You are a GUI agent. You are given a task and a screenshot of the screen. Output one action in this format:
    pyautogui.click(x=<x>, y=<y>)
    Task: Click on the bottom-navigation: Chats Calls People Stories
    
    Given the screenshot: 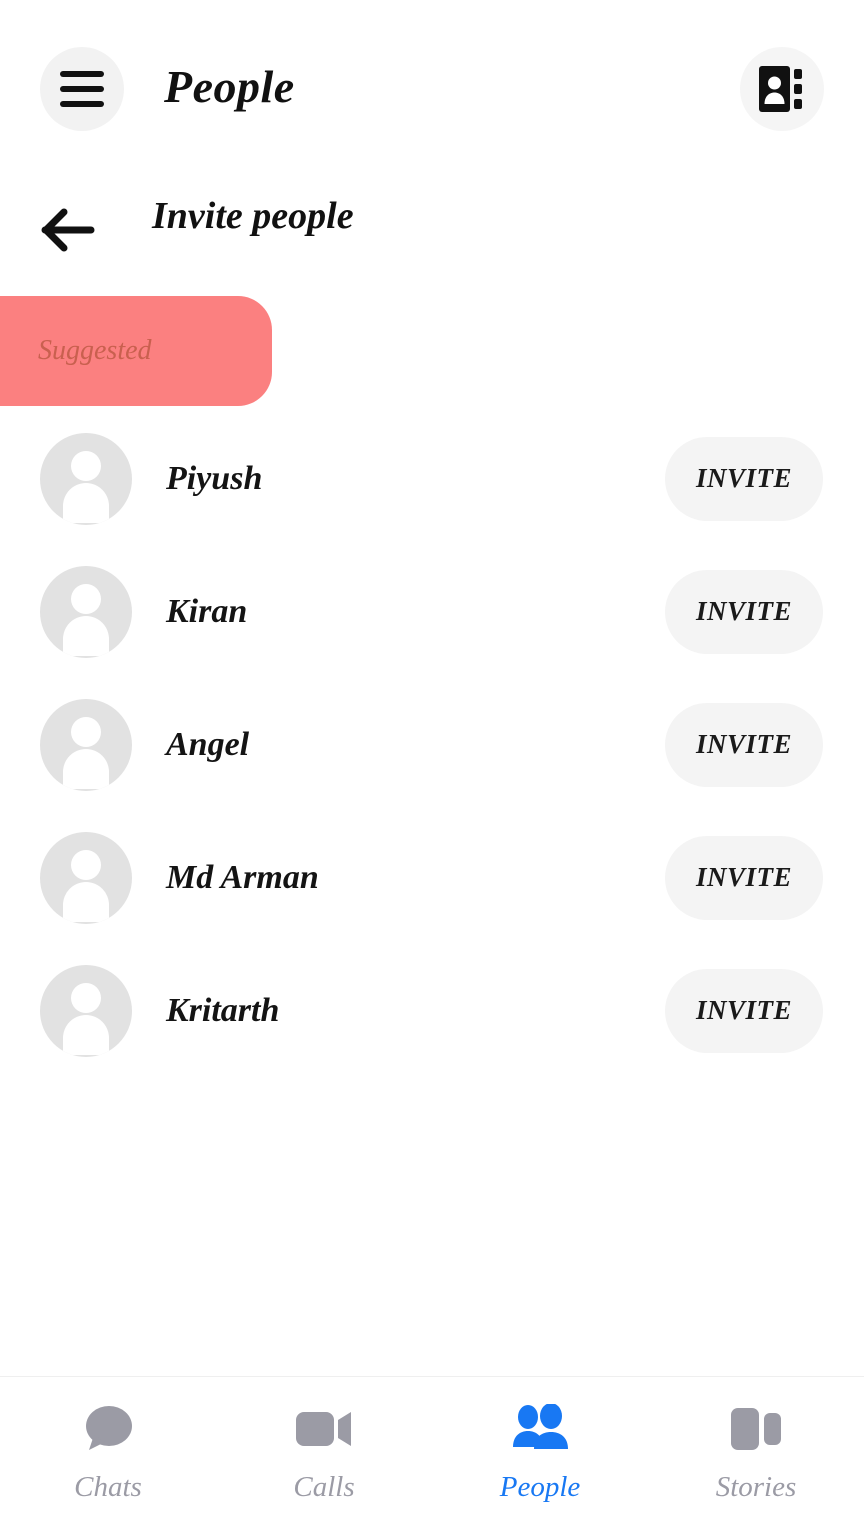 What is the action you would take?
    pyautogui.click(x=432, y=1456)
    